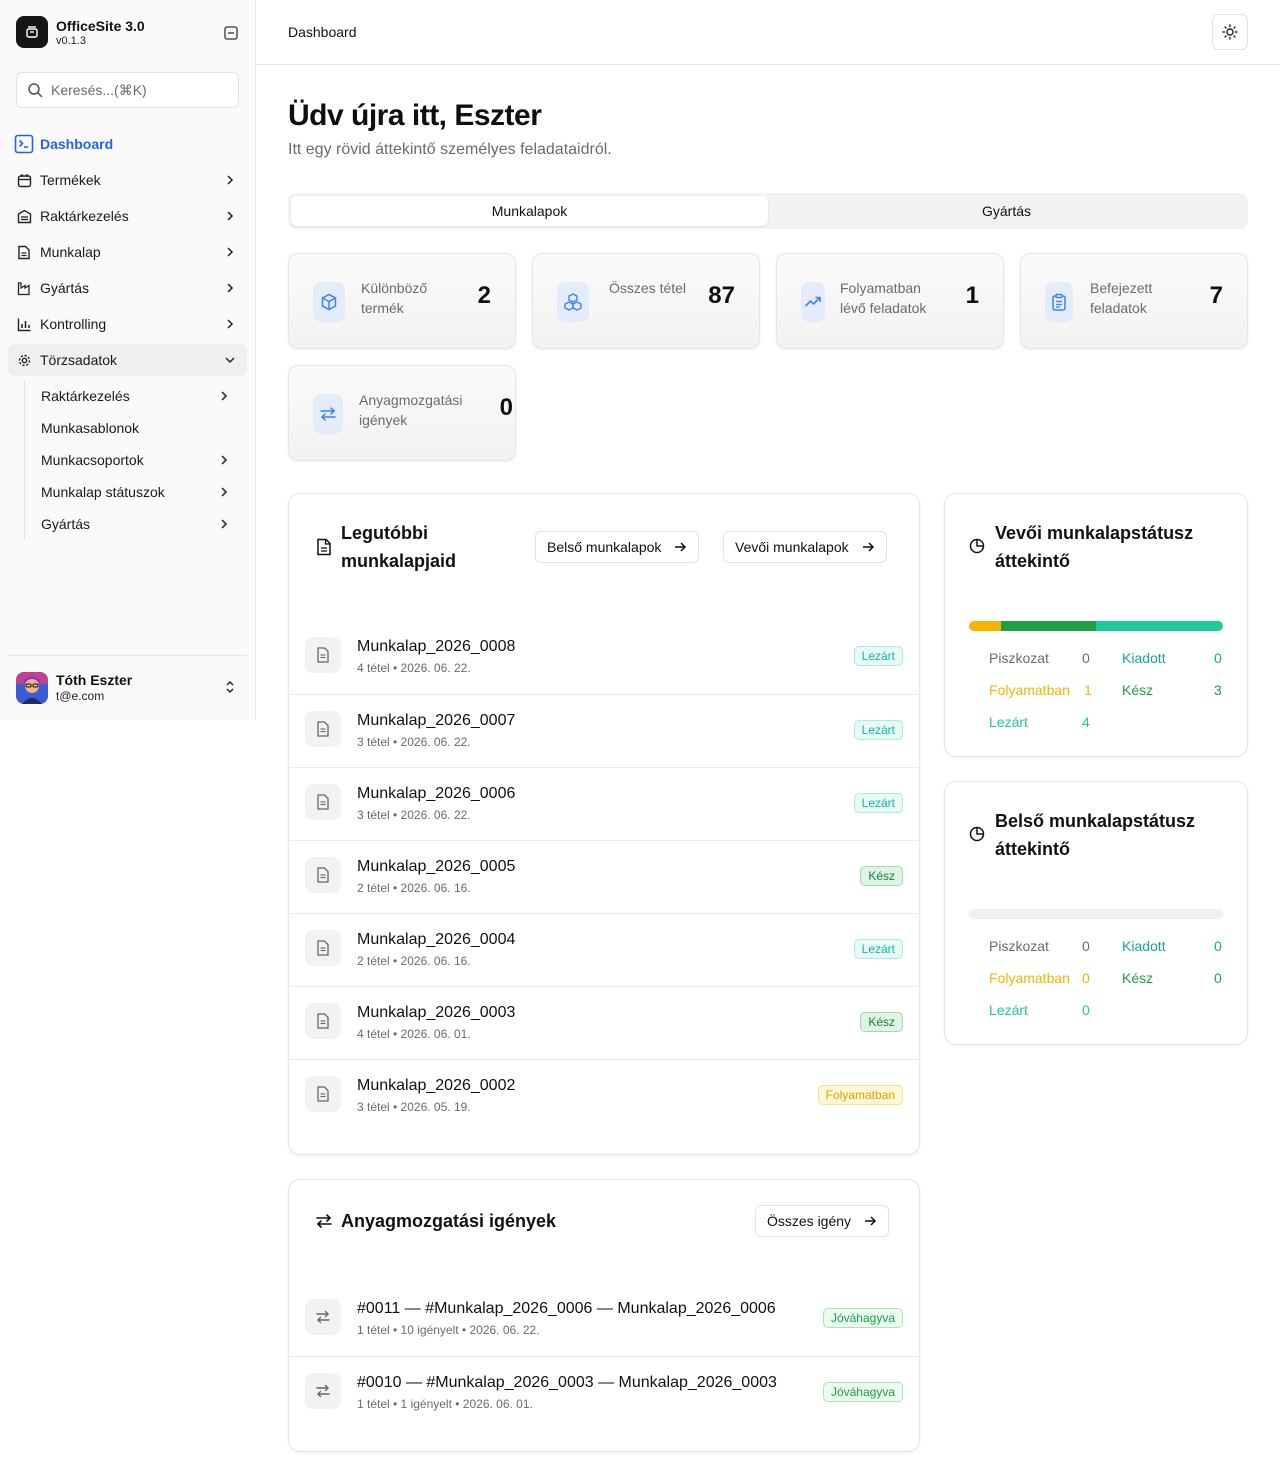 The image size is (1280, 1484). I want to click on breadcrumb: Dashboard, so click(322, 32).